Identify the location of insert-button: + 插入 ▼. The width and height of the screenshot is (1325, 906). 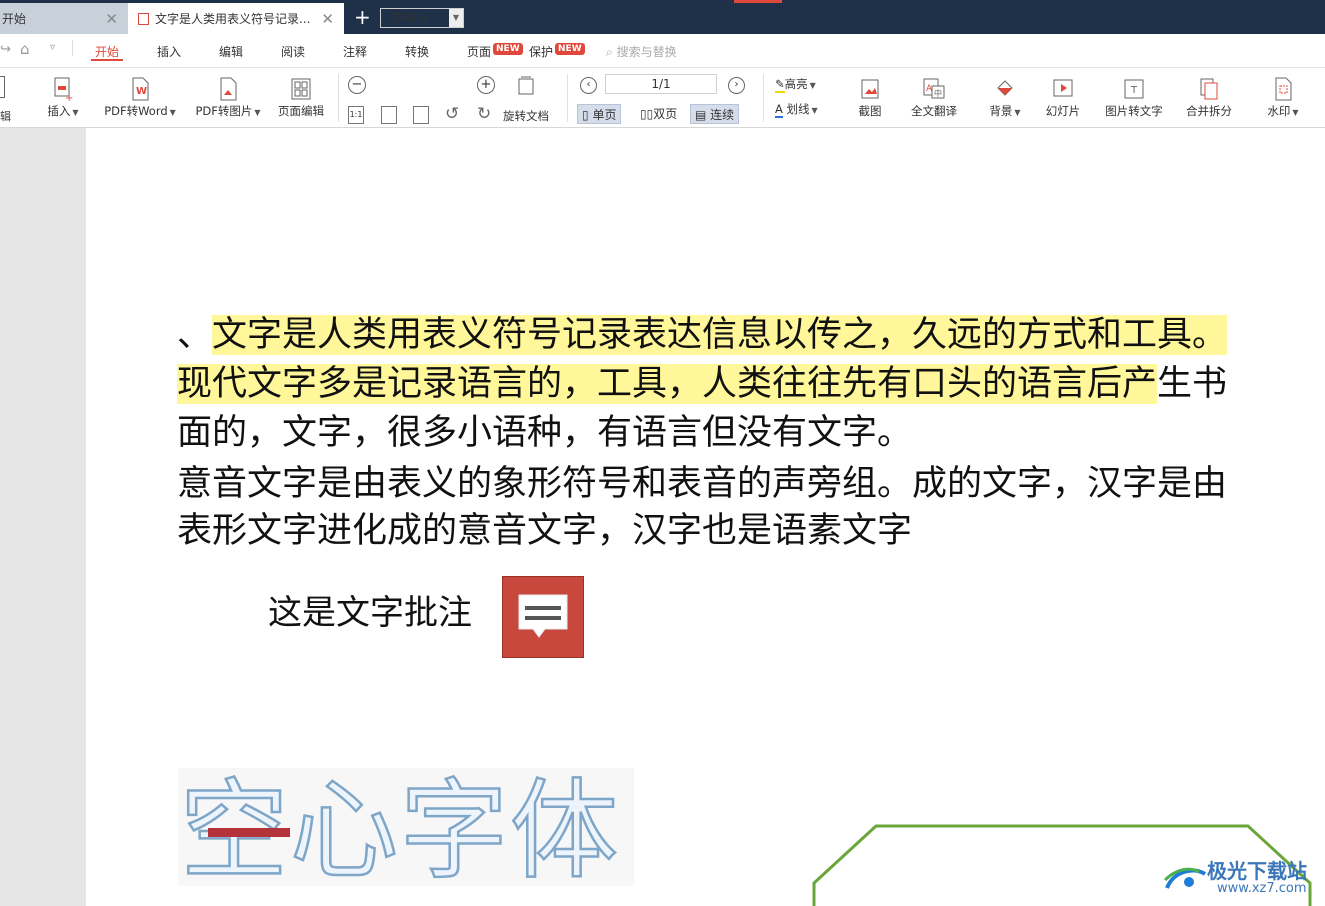
(63, 97).